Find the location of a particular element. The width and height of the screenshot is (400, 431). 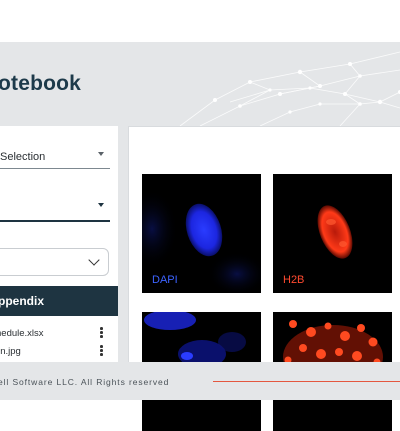

selection-dropdown: Selection is located at coordinates (55, 156).